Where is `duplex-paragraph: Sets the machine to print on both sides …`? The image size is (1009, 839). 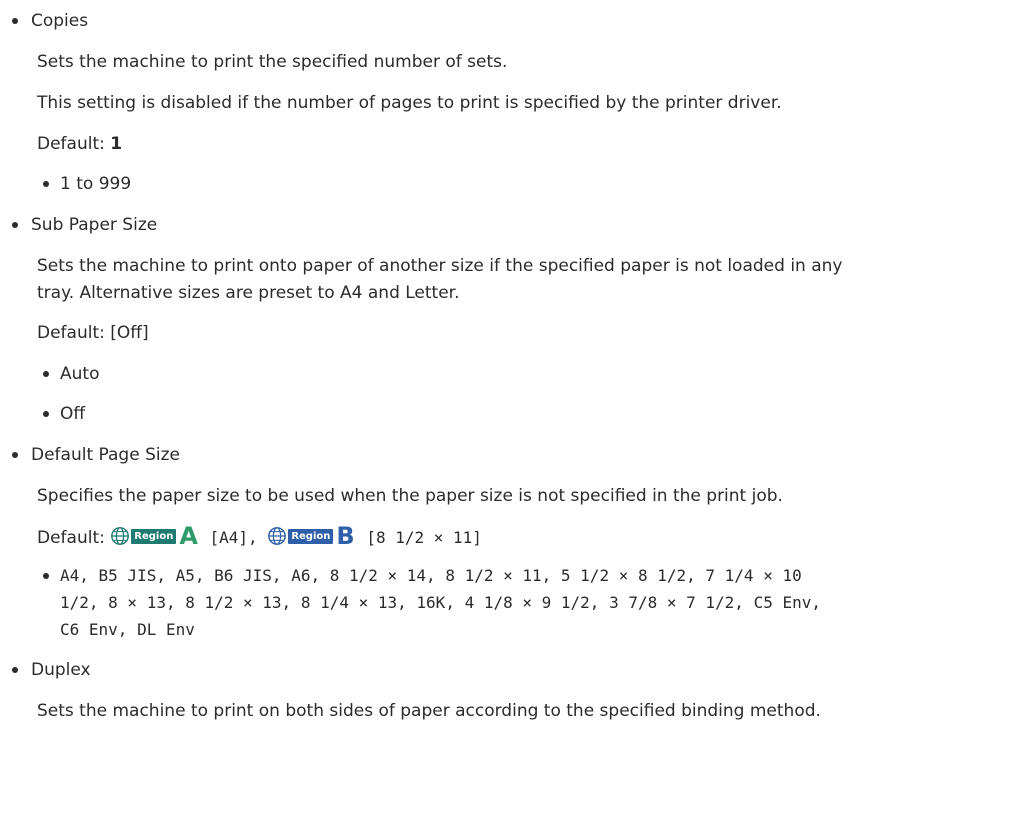
duplex-paragraph: Sets the machine to print on both sides … is located at coordinates (429, 711).